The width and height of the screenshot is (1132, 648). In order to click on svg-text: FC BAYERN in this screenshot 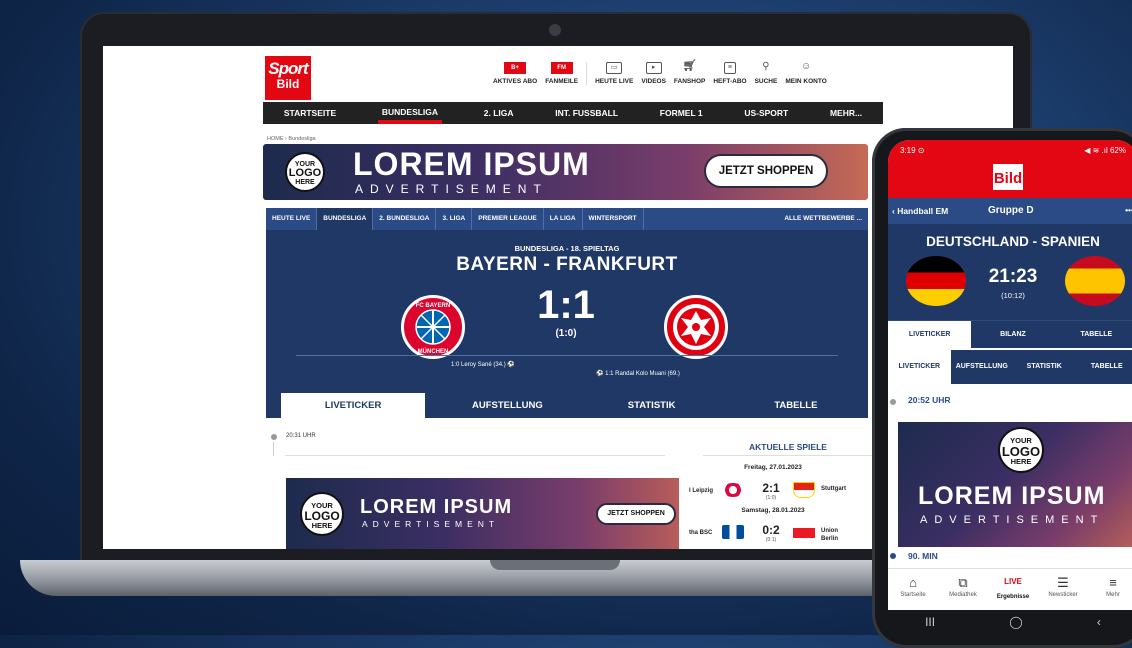, I will do `click(433, 306)`.